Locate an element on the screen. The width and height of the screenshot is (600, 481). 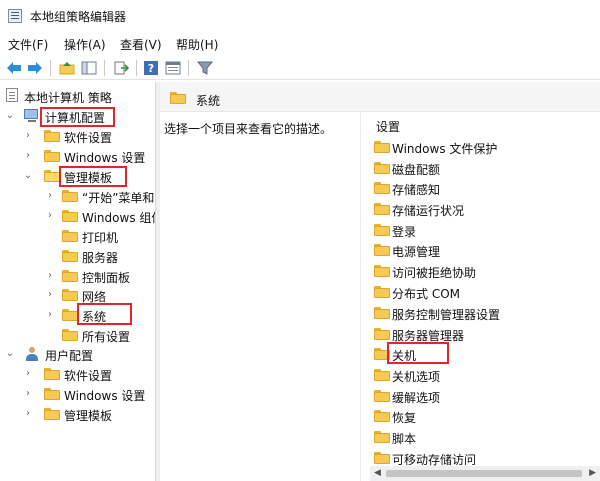
details-header: 系统 is located at coordinates (380, 97).